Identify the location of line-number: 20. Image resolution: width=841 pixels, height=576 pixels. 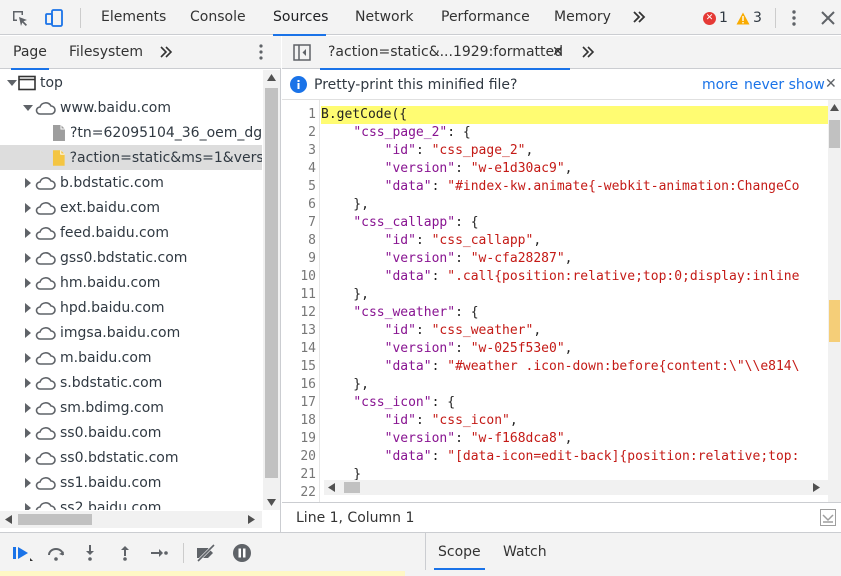
(299, 457).